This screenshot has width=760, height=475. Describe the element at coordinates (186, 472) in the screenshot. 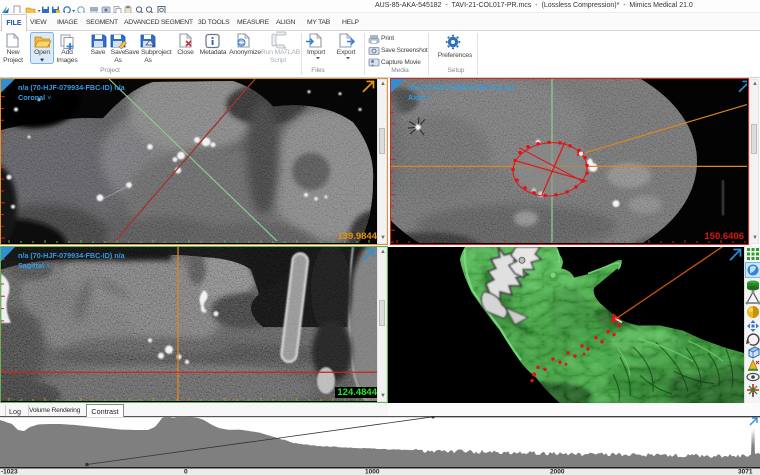

I see `svg-text: 0` at that location.